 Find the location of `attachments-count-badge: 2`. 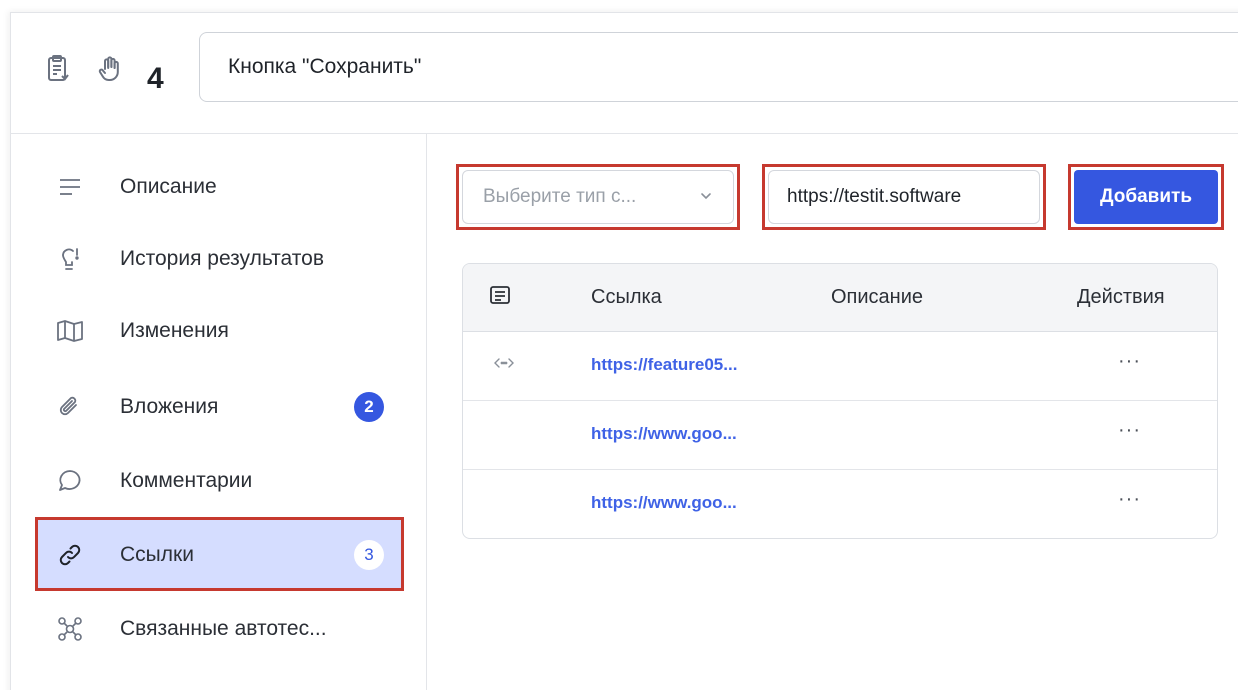

attachments-count-badge: 2 is located at coordinates (369, 407).